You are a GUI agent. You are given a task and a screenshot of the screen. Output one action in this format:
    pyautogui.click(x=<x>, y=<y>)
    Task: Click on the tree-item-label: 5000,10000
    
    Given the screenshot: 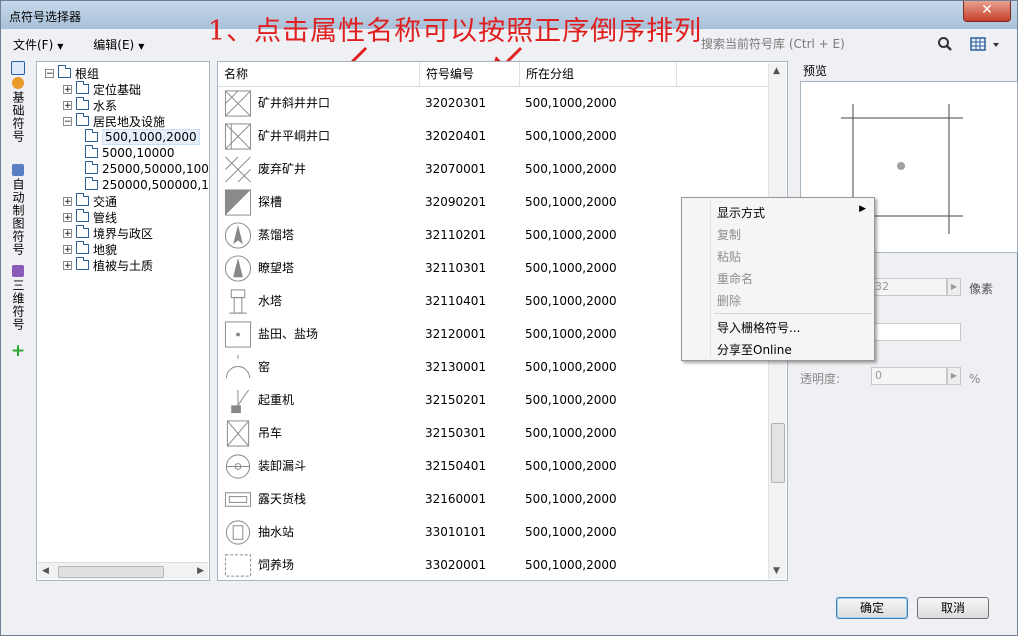 What is the action you would take?
    pyautogui.click(x=138, y=153)
    